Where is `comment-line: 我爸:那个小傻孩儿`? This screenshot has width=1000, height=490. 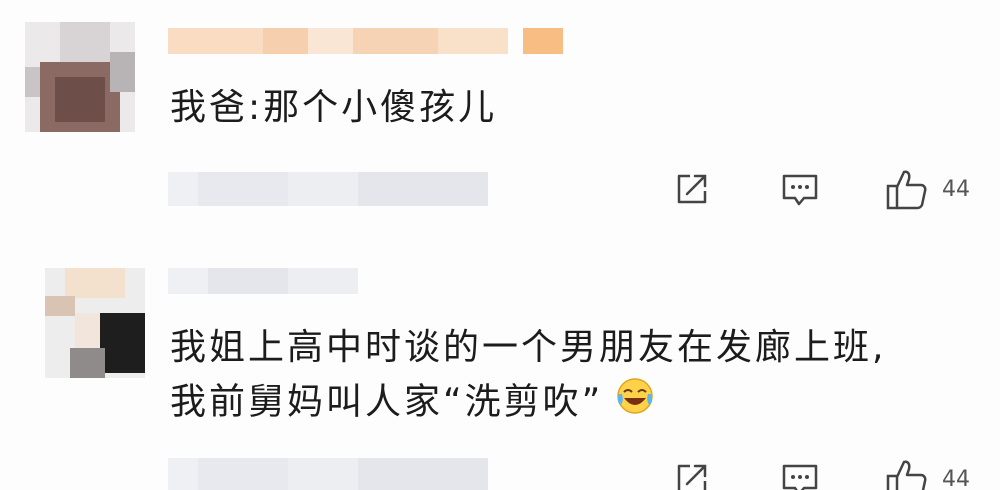 comment-line: 我爸:那个小傻孩儿 is located at coordinates (334, 107).